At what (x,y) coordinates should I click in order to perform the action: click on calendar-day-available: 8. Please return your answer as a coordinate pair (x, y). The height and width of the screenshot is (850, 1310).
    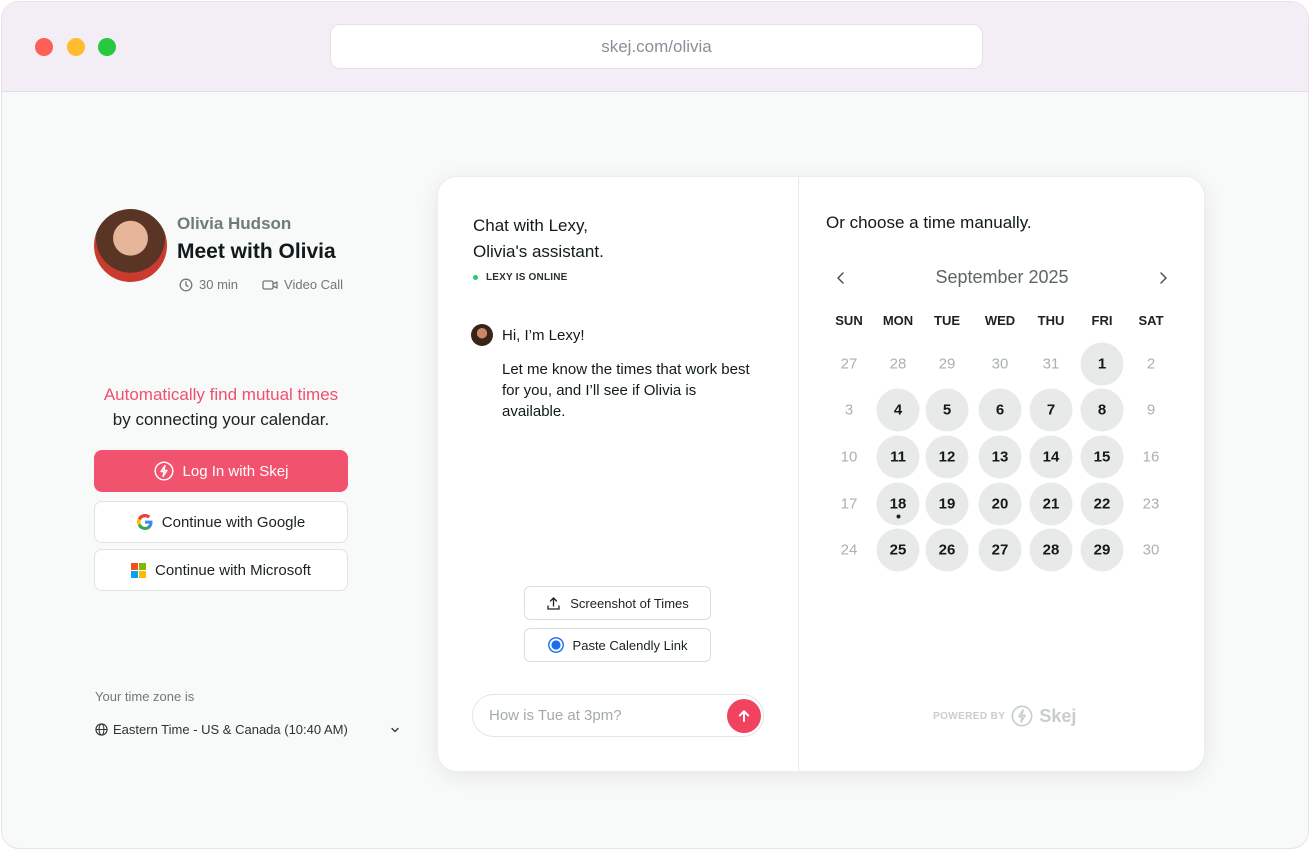
    Looking at the image, I should click on (1102, 410).